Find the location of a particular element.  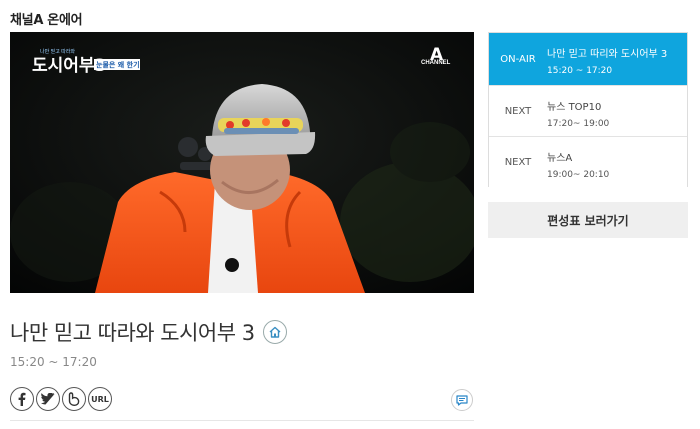

home-button is located at coordinates (274, 332).